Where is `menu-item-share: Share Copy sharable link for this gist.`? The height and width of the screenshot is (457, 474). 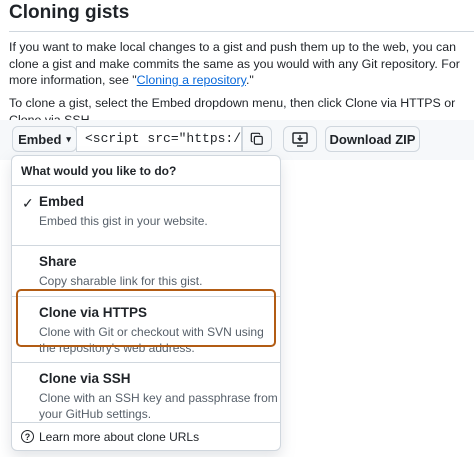 menu-item-share: Share Copy sharable link for this gist. is located at coordinates (146, 270).